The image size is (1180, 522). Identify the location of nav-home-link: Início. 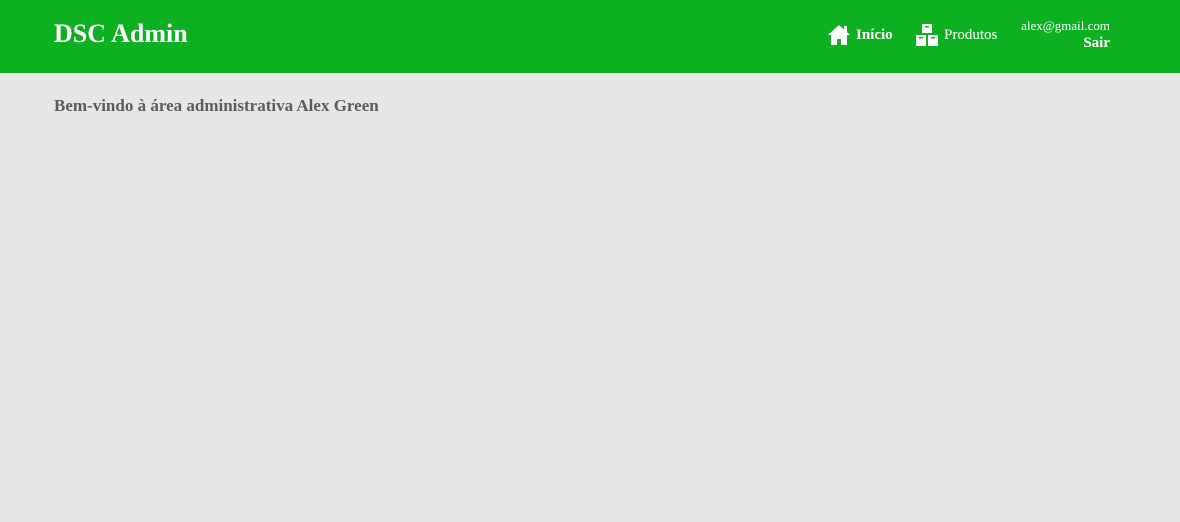
(860, 35).